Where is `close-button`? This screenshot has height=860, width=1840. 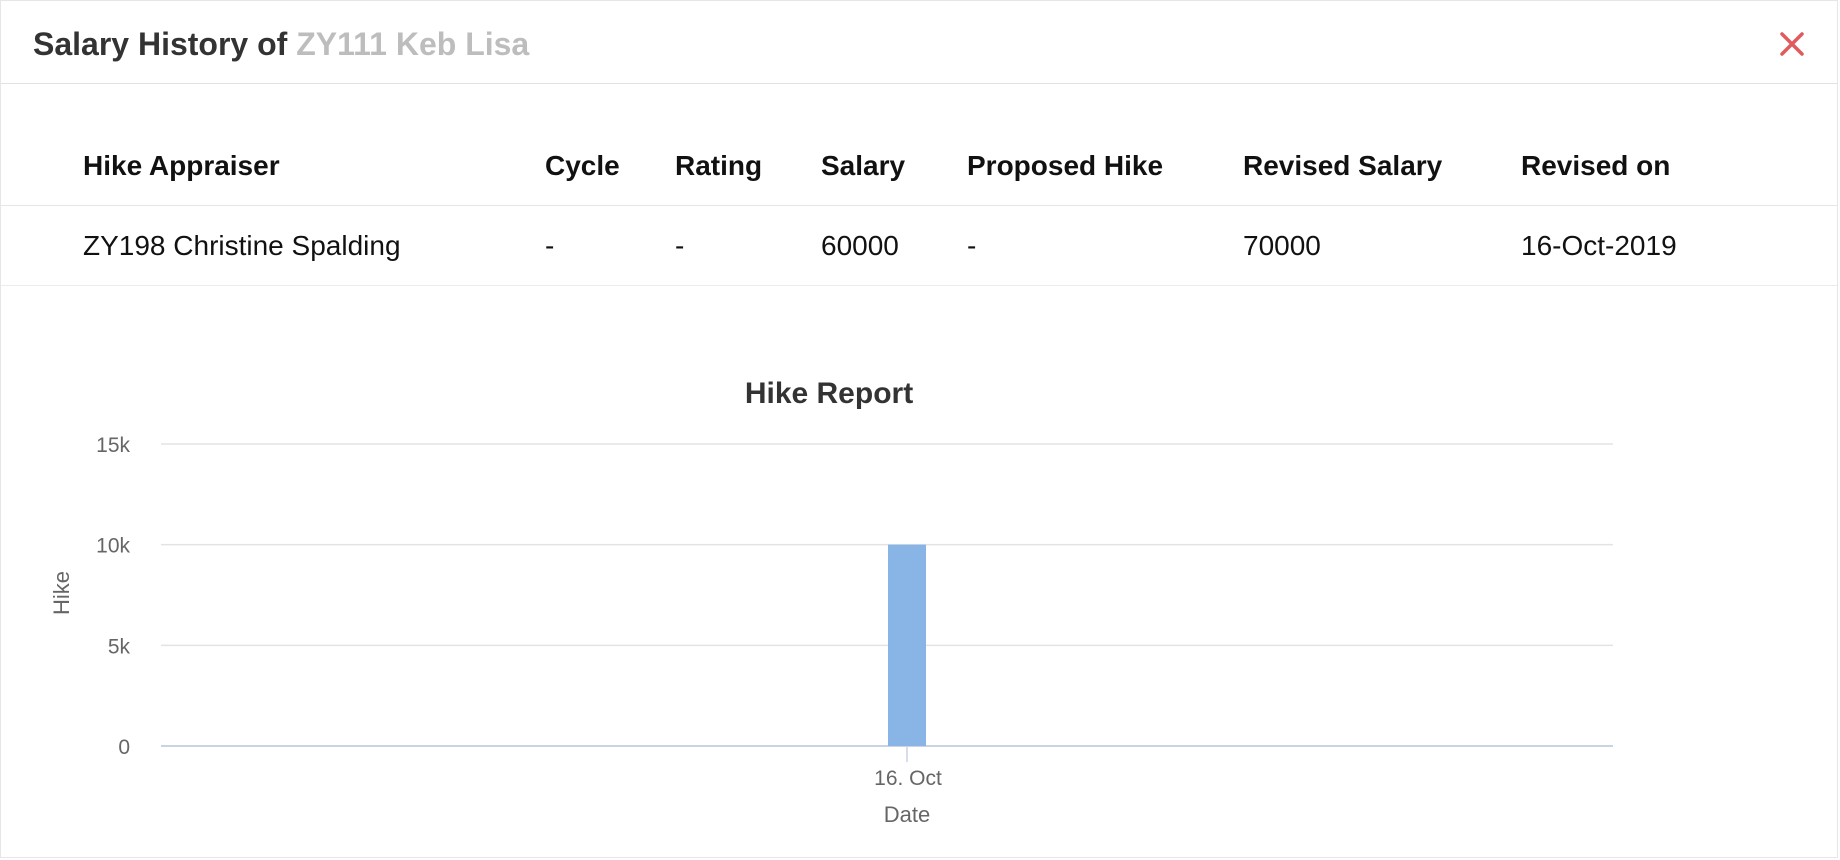
close-button is located at coordinates (1792, 44).